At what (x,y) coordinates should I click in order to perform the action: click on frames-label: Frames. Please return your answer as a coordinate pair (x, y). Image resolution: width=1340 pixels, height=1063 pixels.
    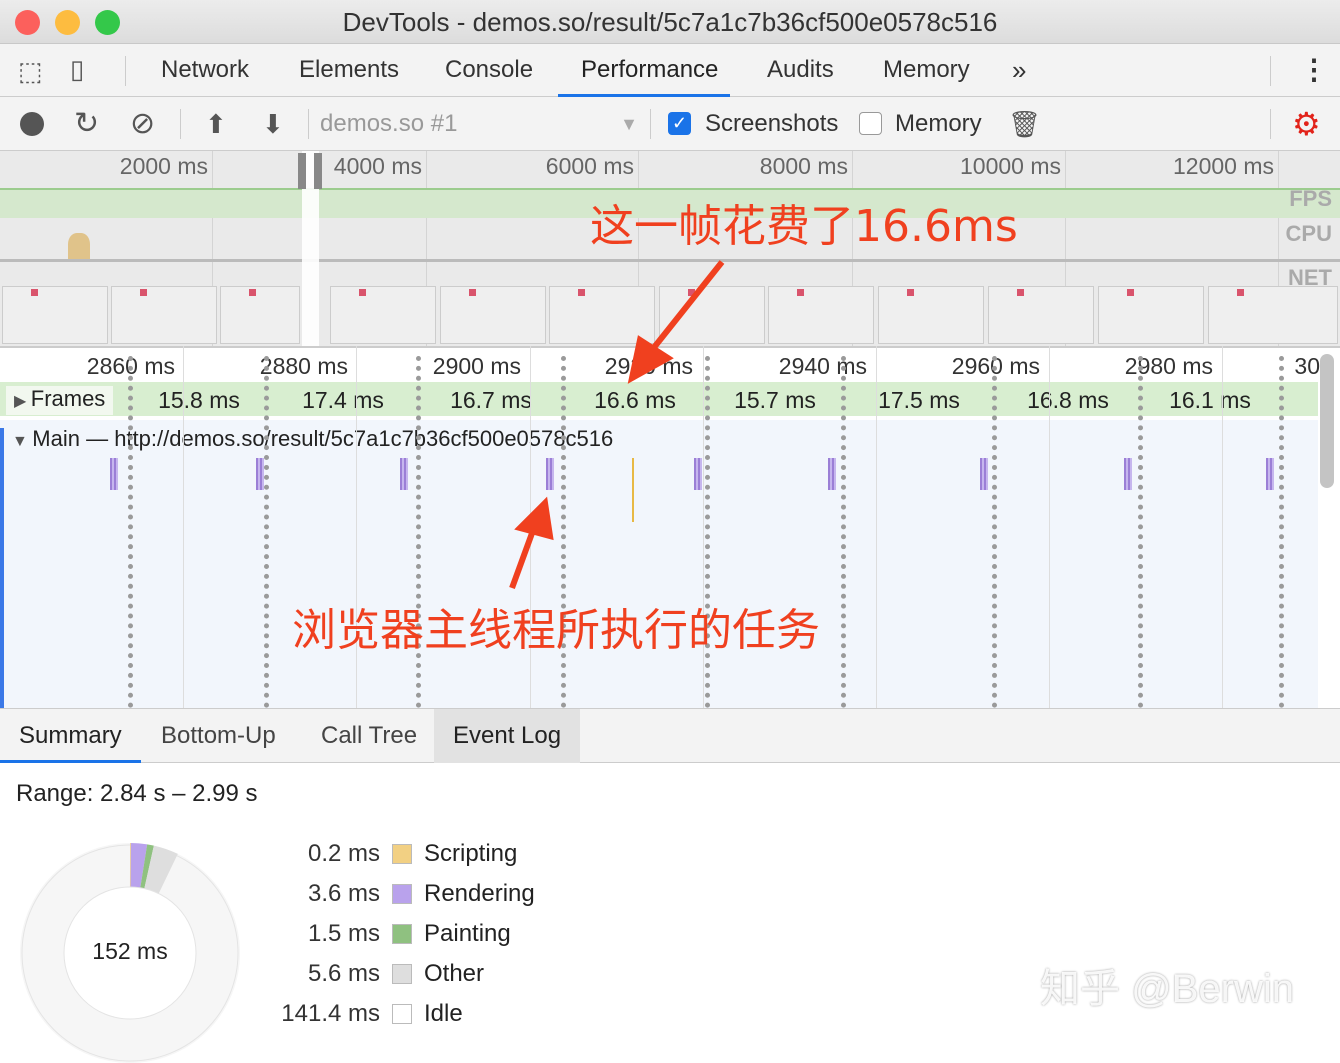
    Looking at the image, I should click on (68, 398).